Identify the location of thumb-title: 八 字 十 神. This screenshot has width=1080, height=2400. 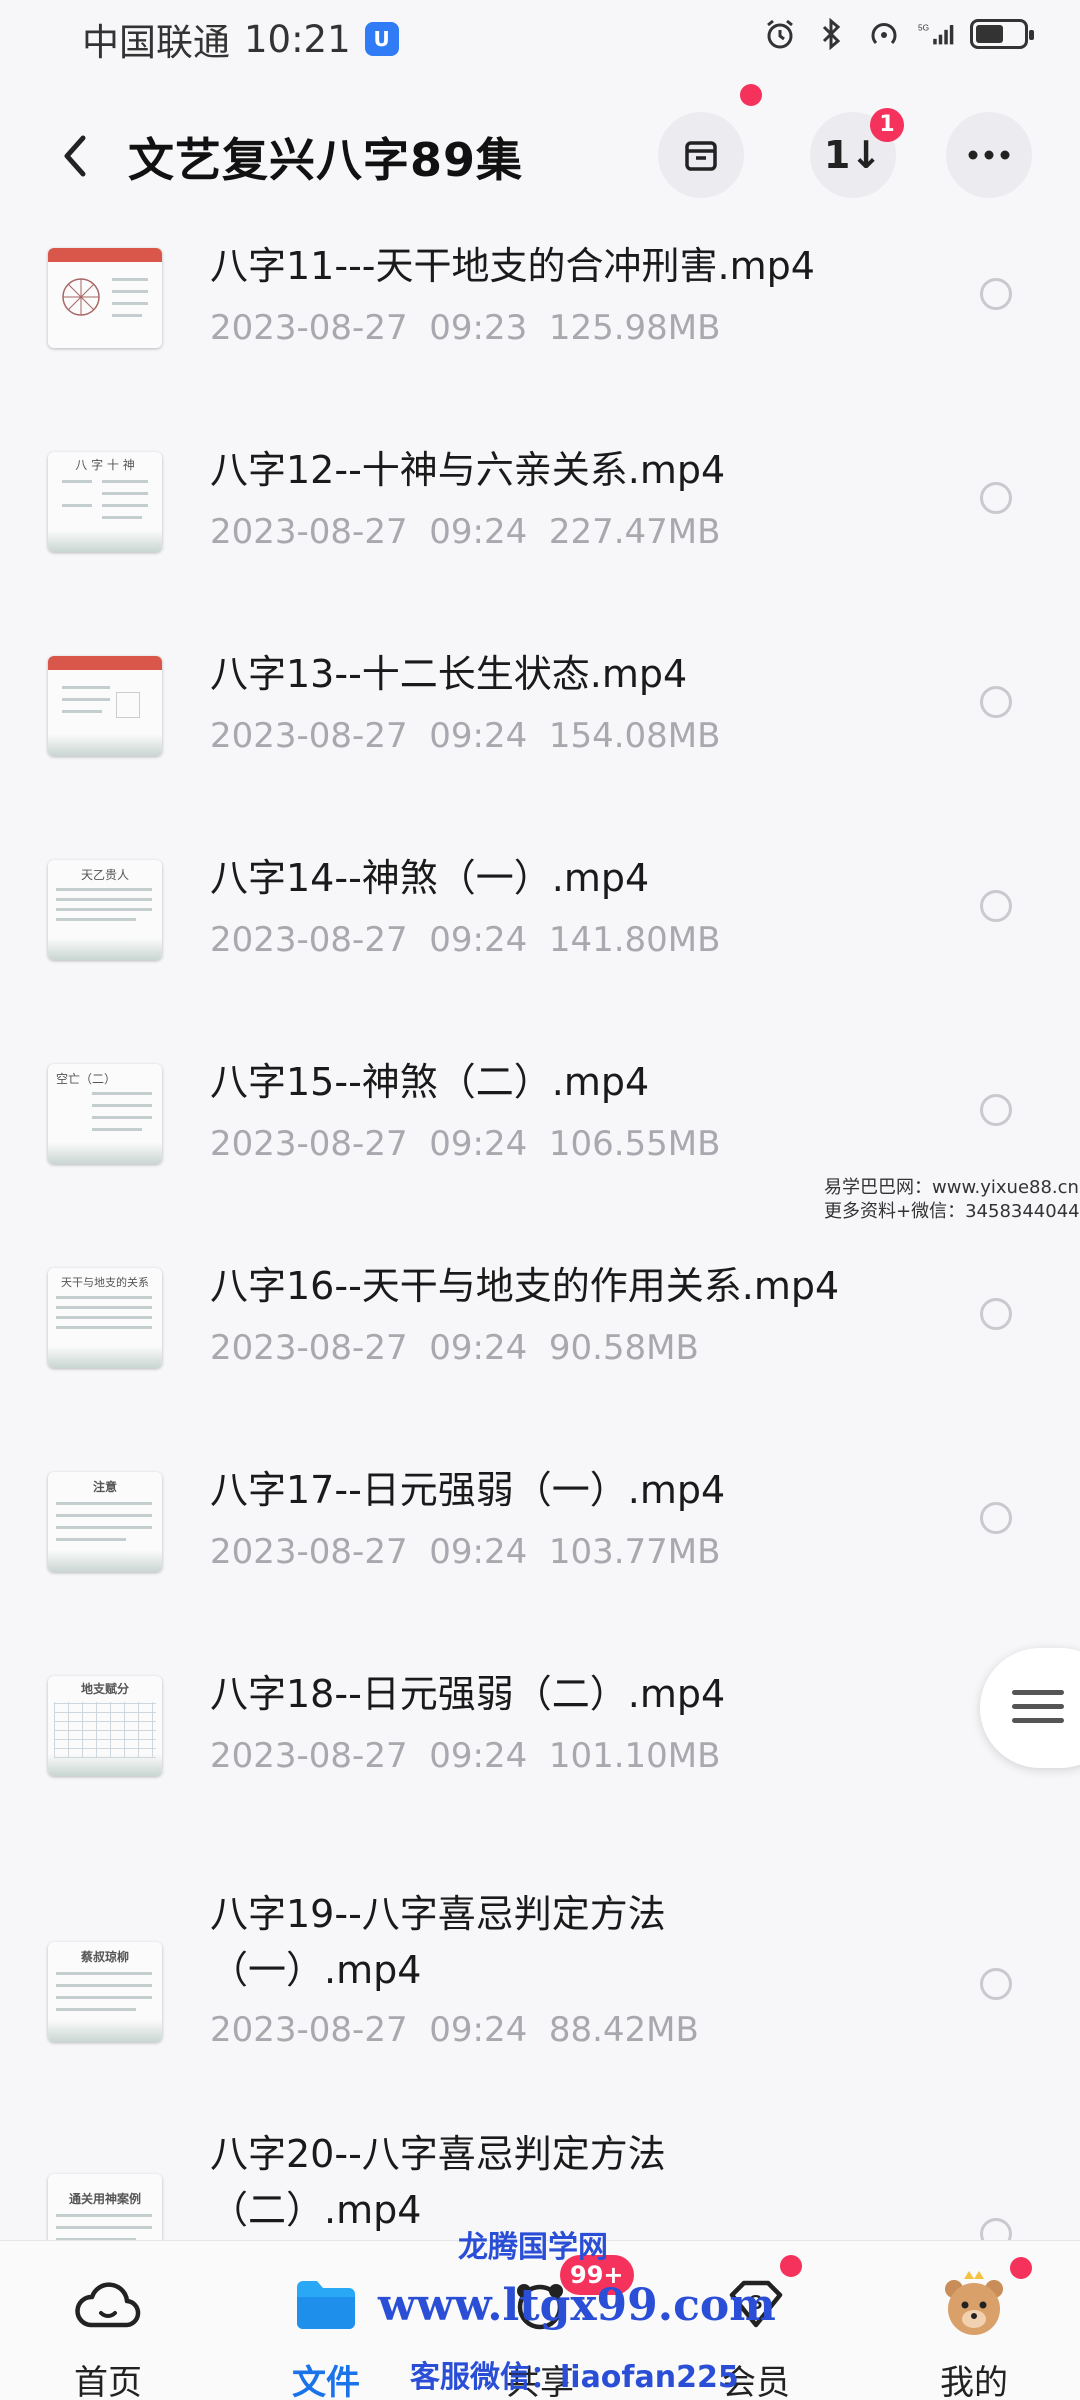
(105, 465).